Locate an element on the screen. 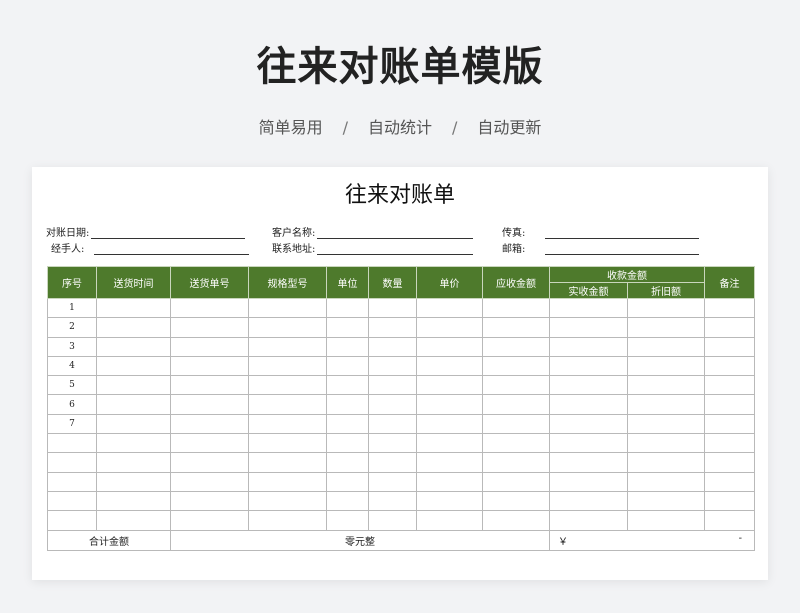  row-number-cell: 3 is located at coordinates (72, 346).